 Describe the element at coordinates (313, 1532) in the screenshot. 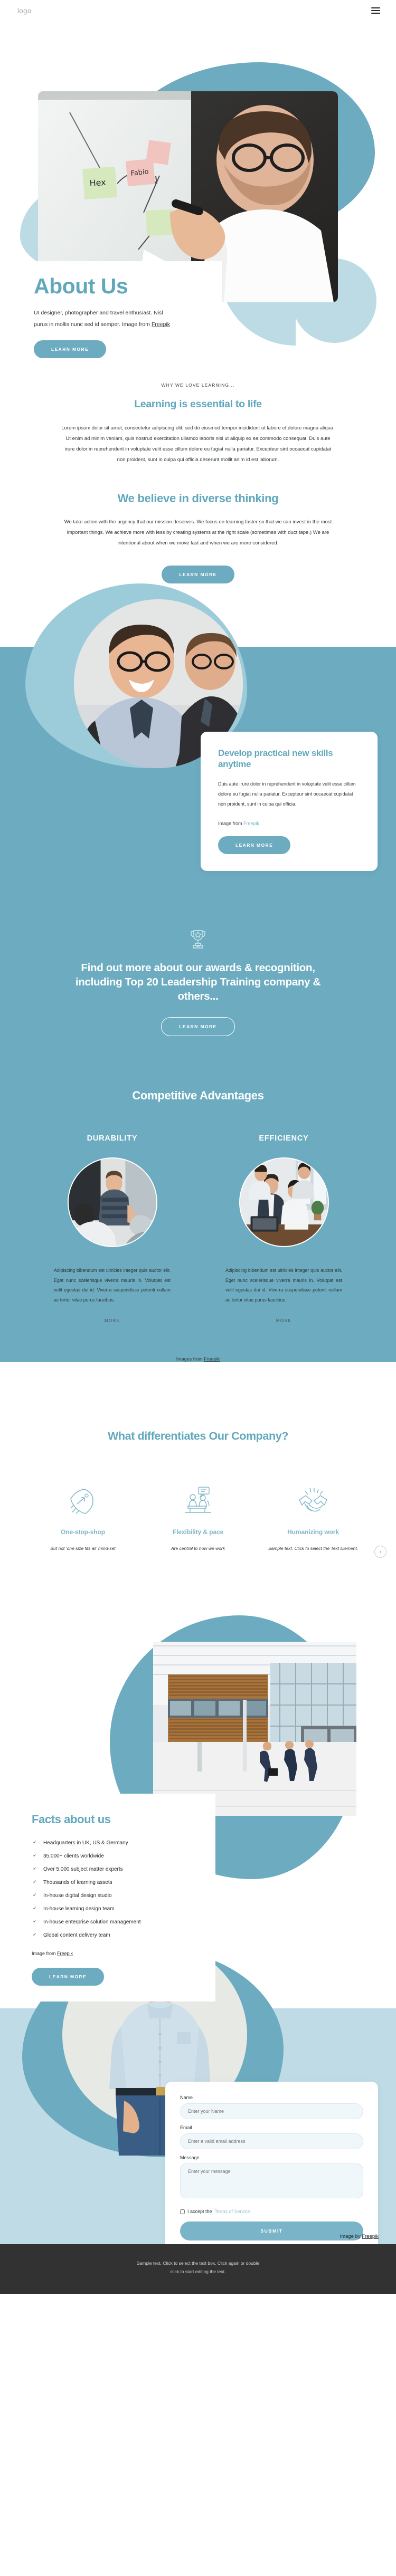

I see `feature-title: Humanizing work` at that location.